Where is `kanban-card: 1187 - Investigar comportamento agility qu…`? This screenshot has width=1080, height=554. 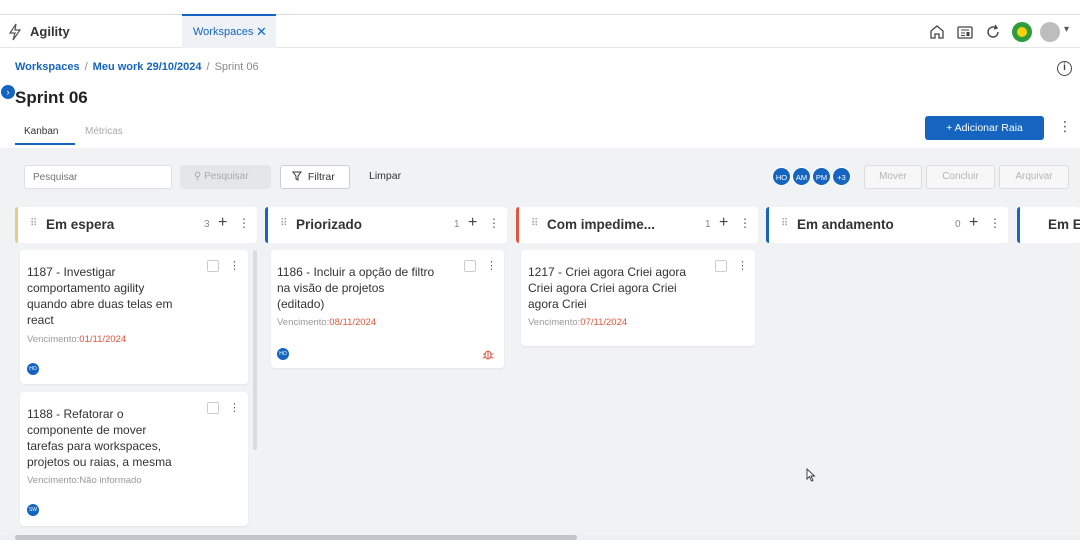
kanban-card: 1187 - Investigar comportamento agility qu… is located at coordinates (134, 317).